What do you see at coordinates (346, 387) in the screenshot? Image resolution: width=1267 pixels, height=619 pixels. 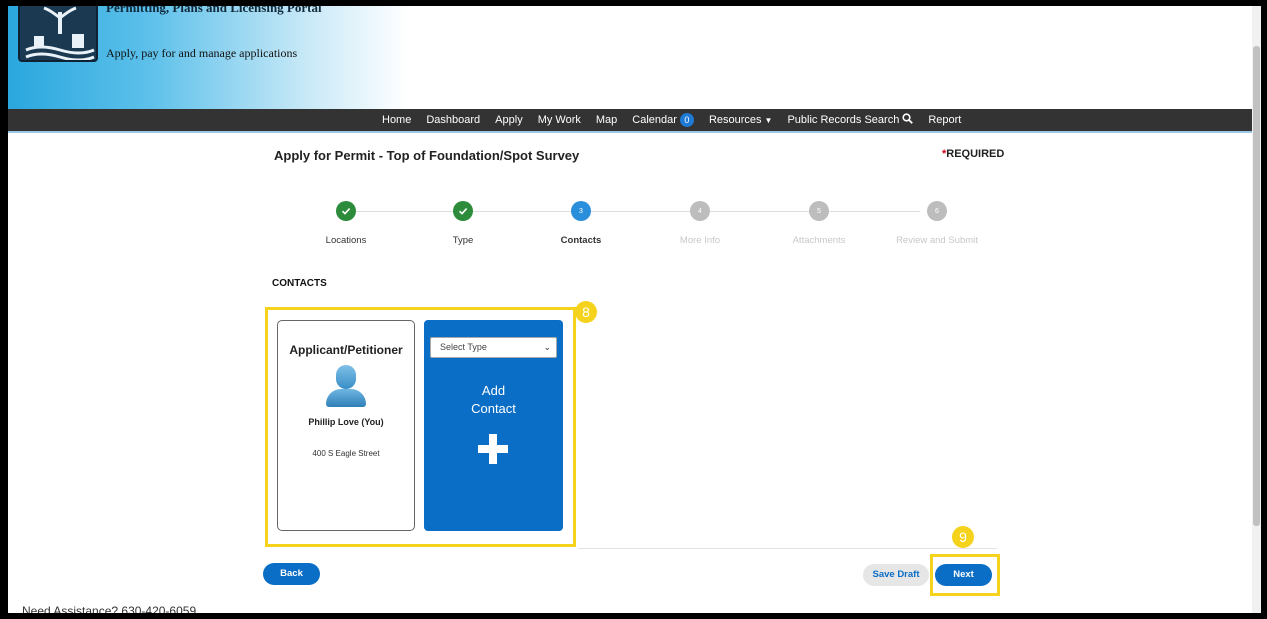 I see `avatar-icon` at bounding box center [346, 387].